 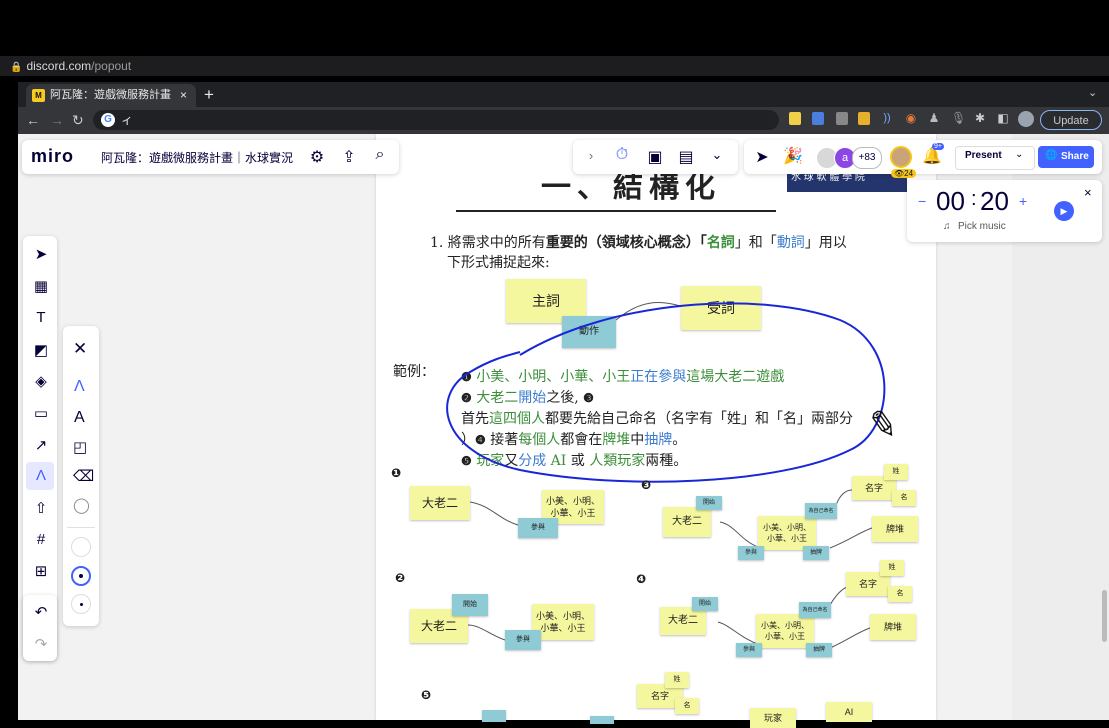 I want to click on extension-audio-icon: )), so click(x=887, y=118).